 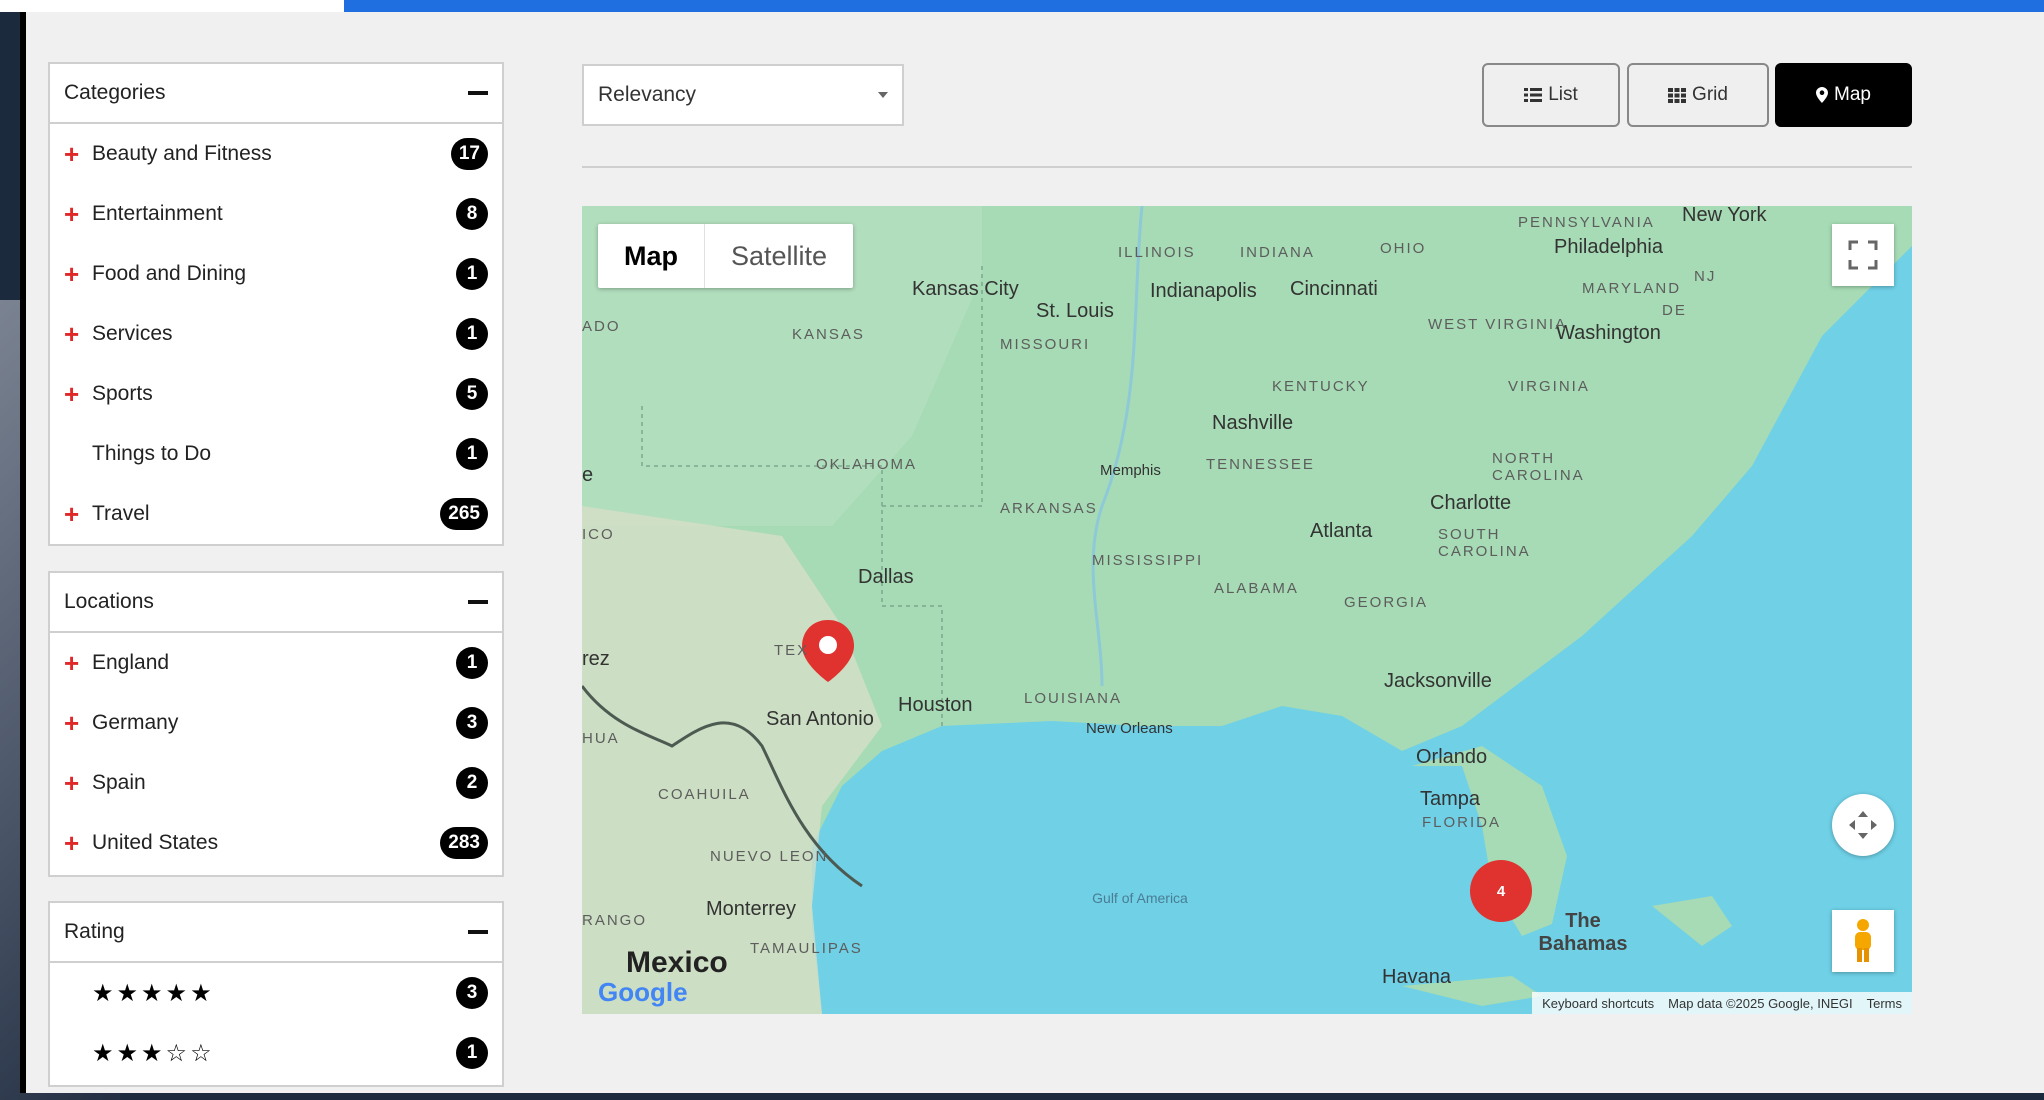 I want to click on map-label: ILLINOIS, so click(x=1157, y=252).